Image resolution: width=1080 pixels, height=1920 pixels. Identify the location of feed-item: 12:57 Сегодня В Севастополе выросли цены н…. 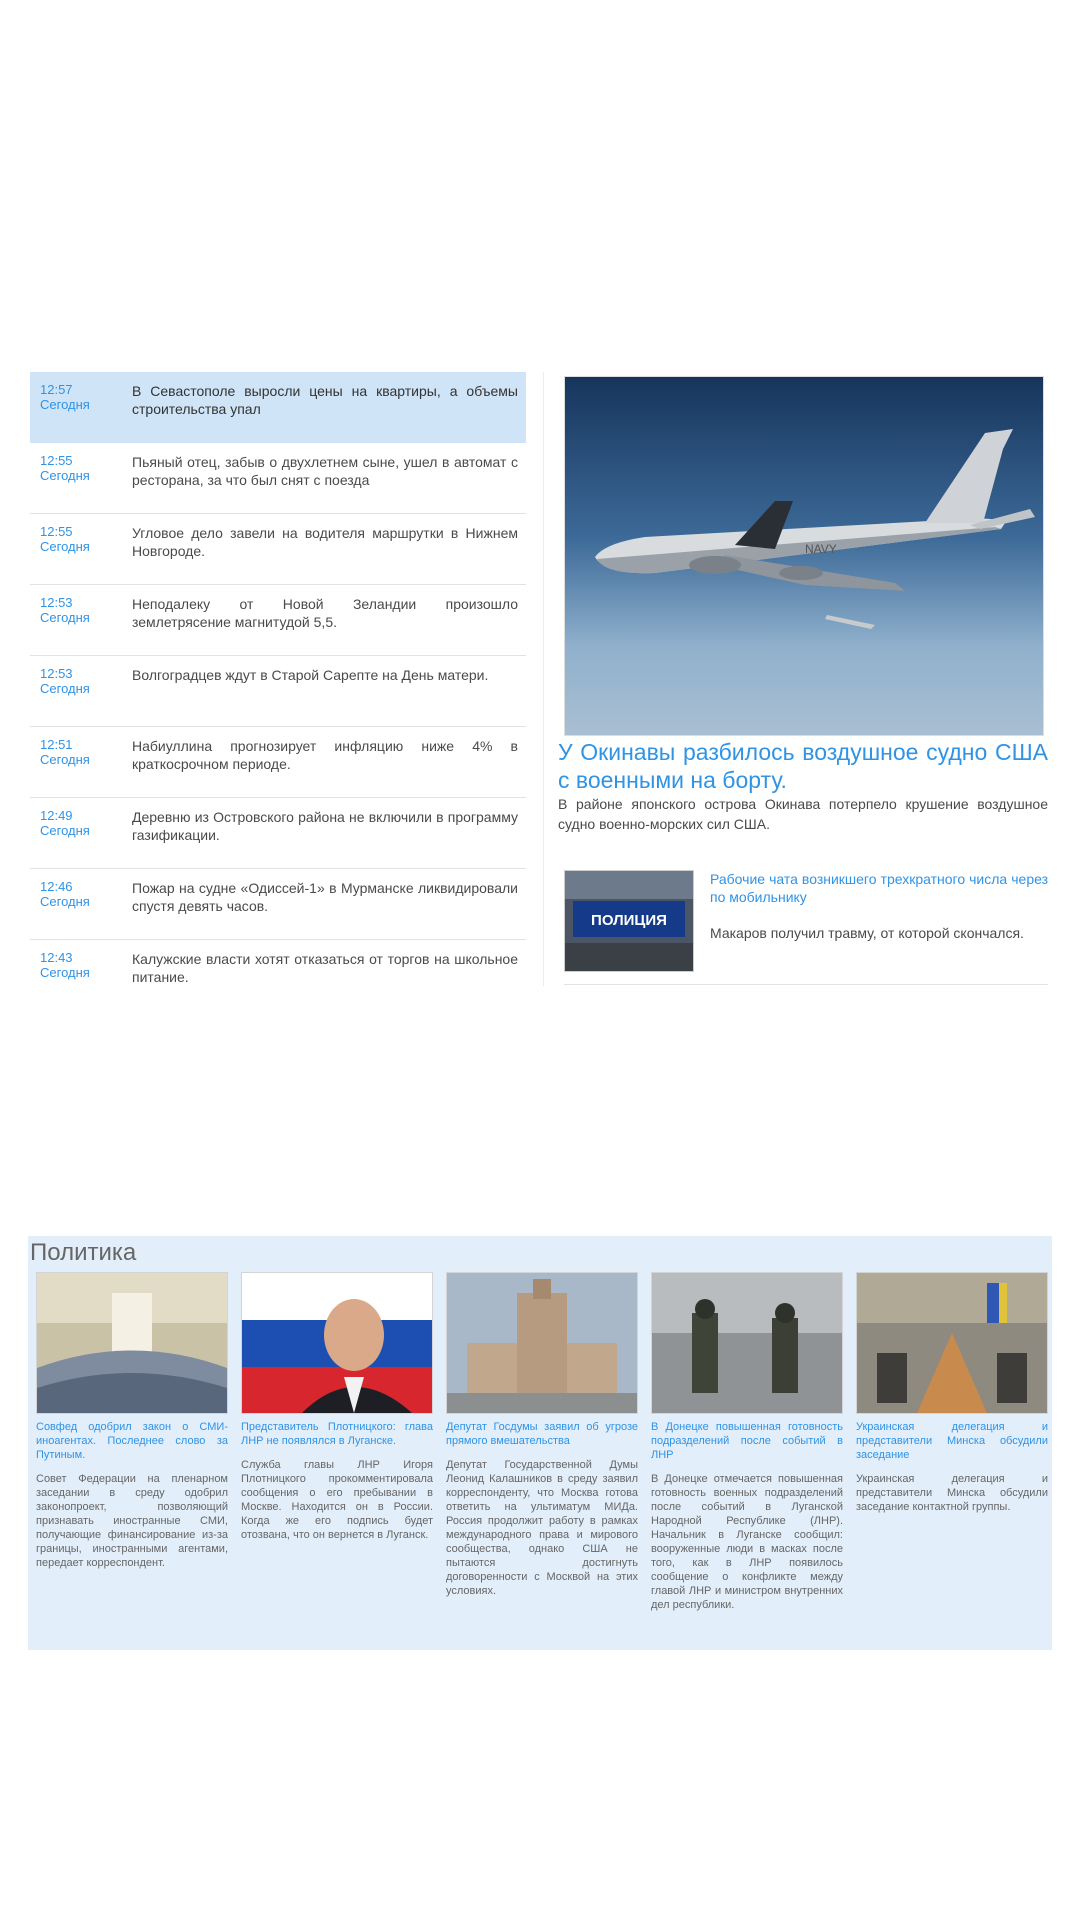
(278, 407).